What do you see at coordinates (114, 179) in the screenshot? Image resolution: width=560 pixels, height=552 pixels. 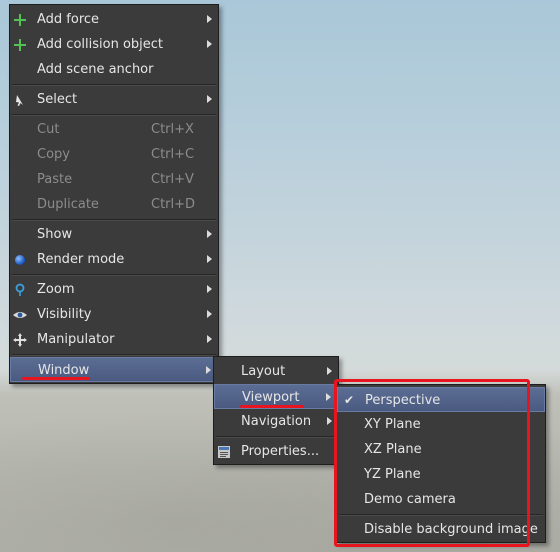 I see `menu-item-paste: Paste Ctrl+V` at bounding box center [114, 179].